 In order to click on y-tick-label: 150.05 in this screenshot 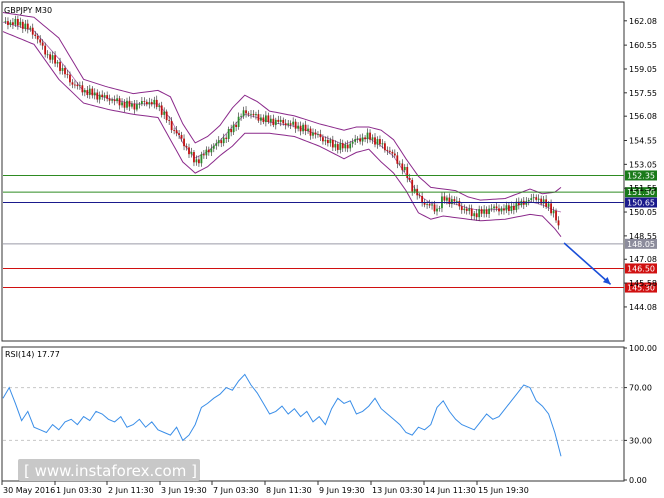, I will do `click(643, 212)`.